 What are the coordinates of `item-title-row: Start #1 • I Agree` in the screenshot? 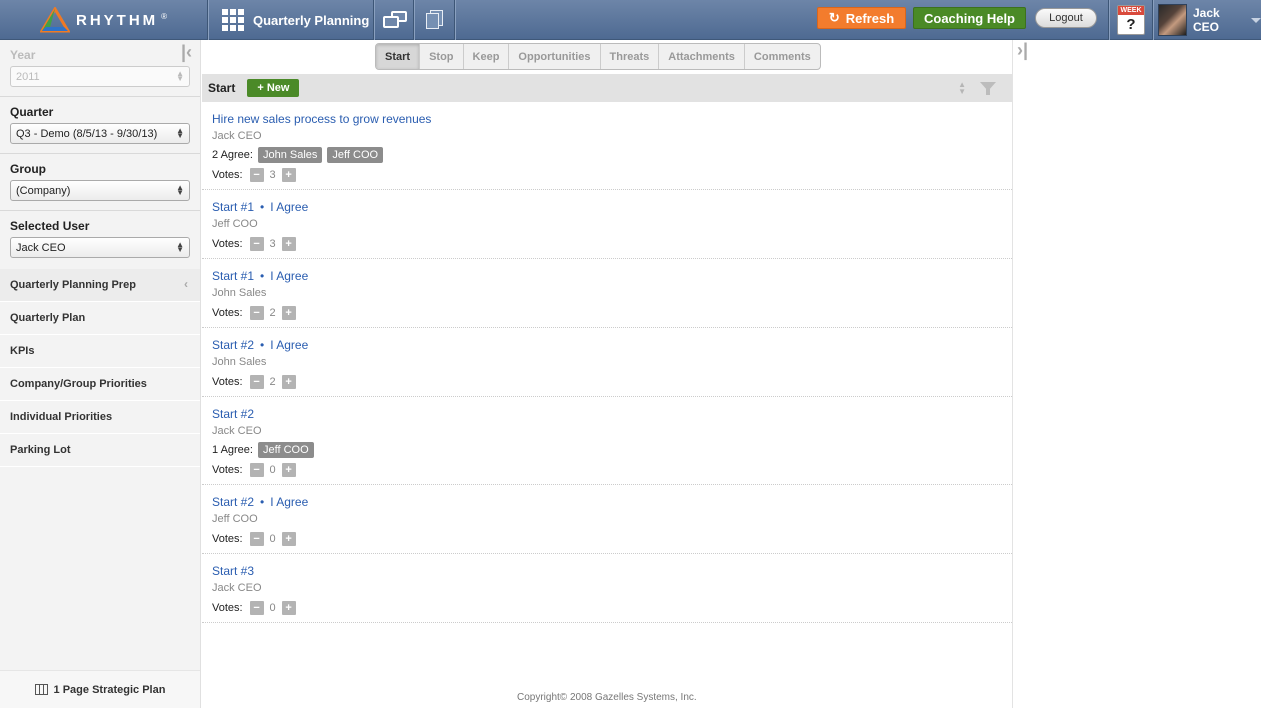 It's located at (607, 276).